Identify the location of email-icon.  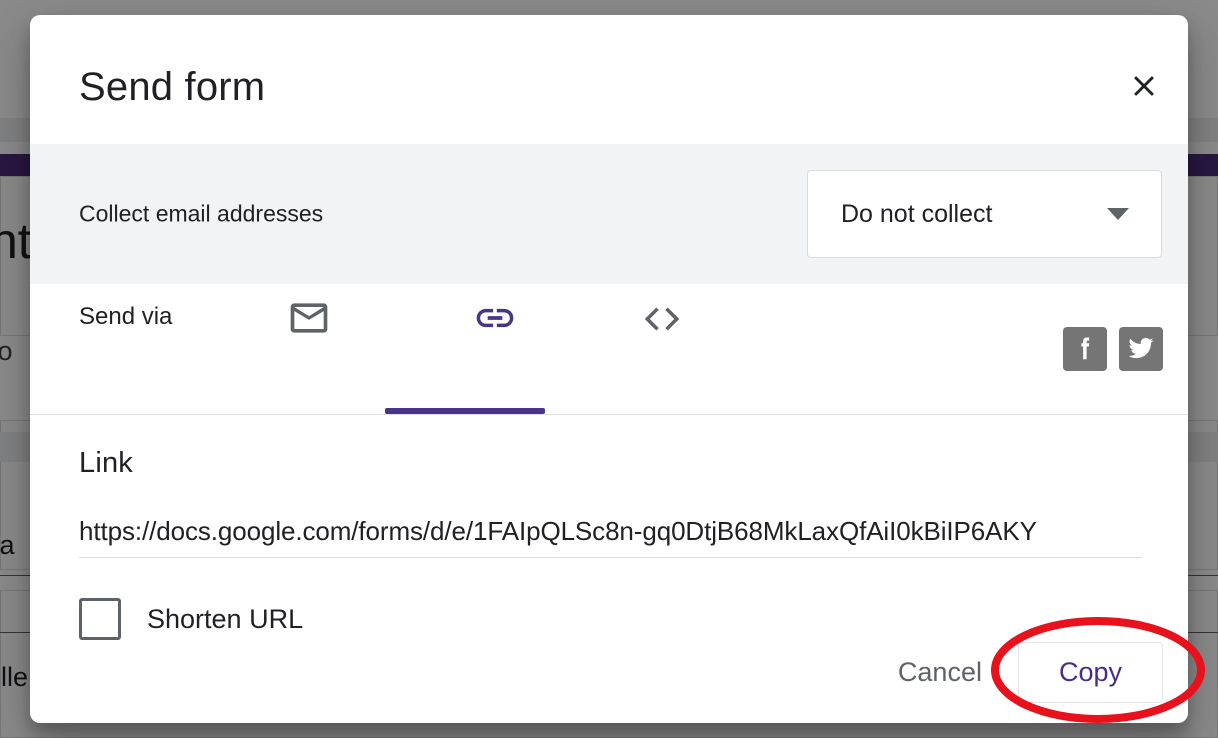
(309, 319).